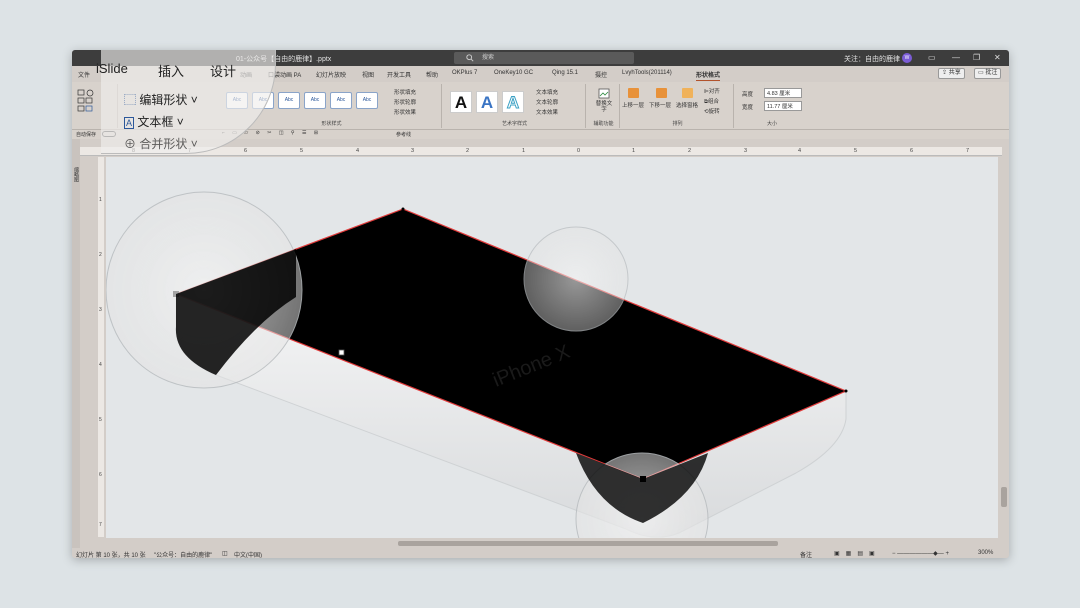 This screenshot has height=608, width=1080. Describe the element at coordinates (565, 73) in the screenshot. I see `tab-qing: Qing 15.1` at that location.